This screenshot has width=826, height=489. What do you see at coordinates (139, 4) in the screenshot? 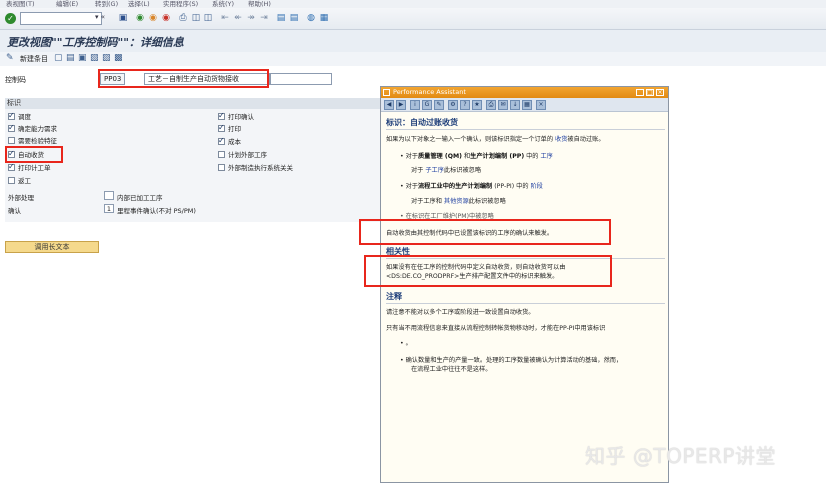
I see `menu-item-select: 选择(L)` at bounding box center [139, 4].